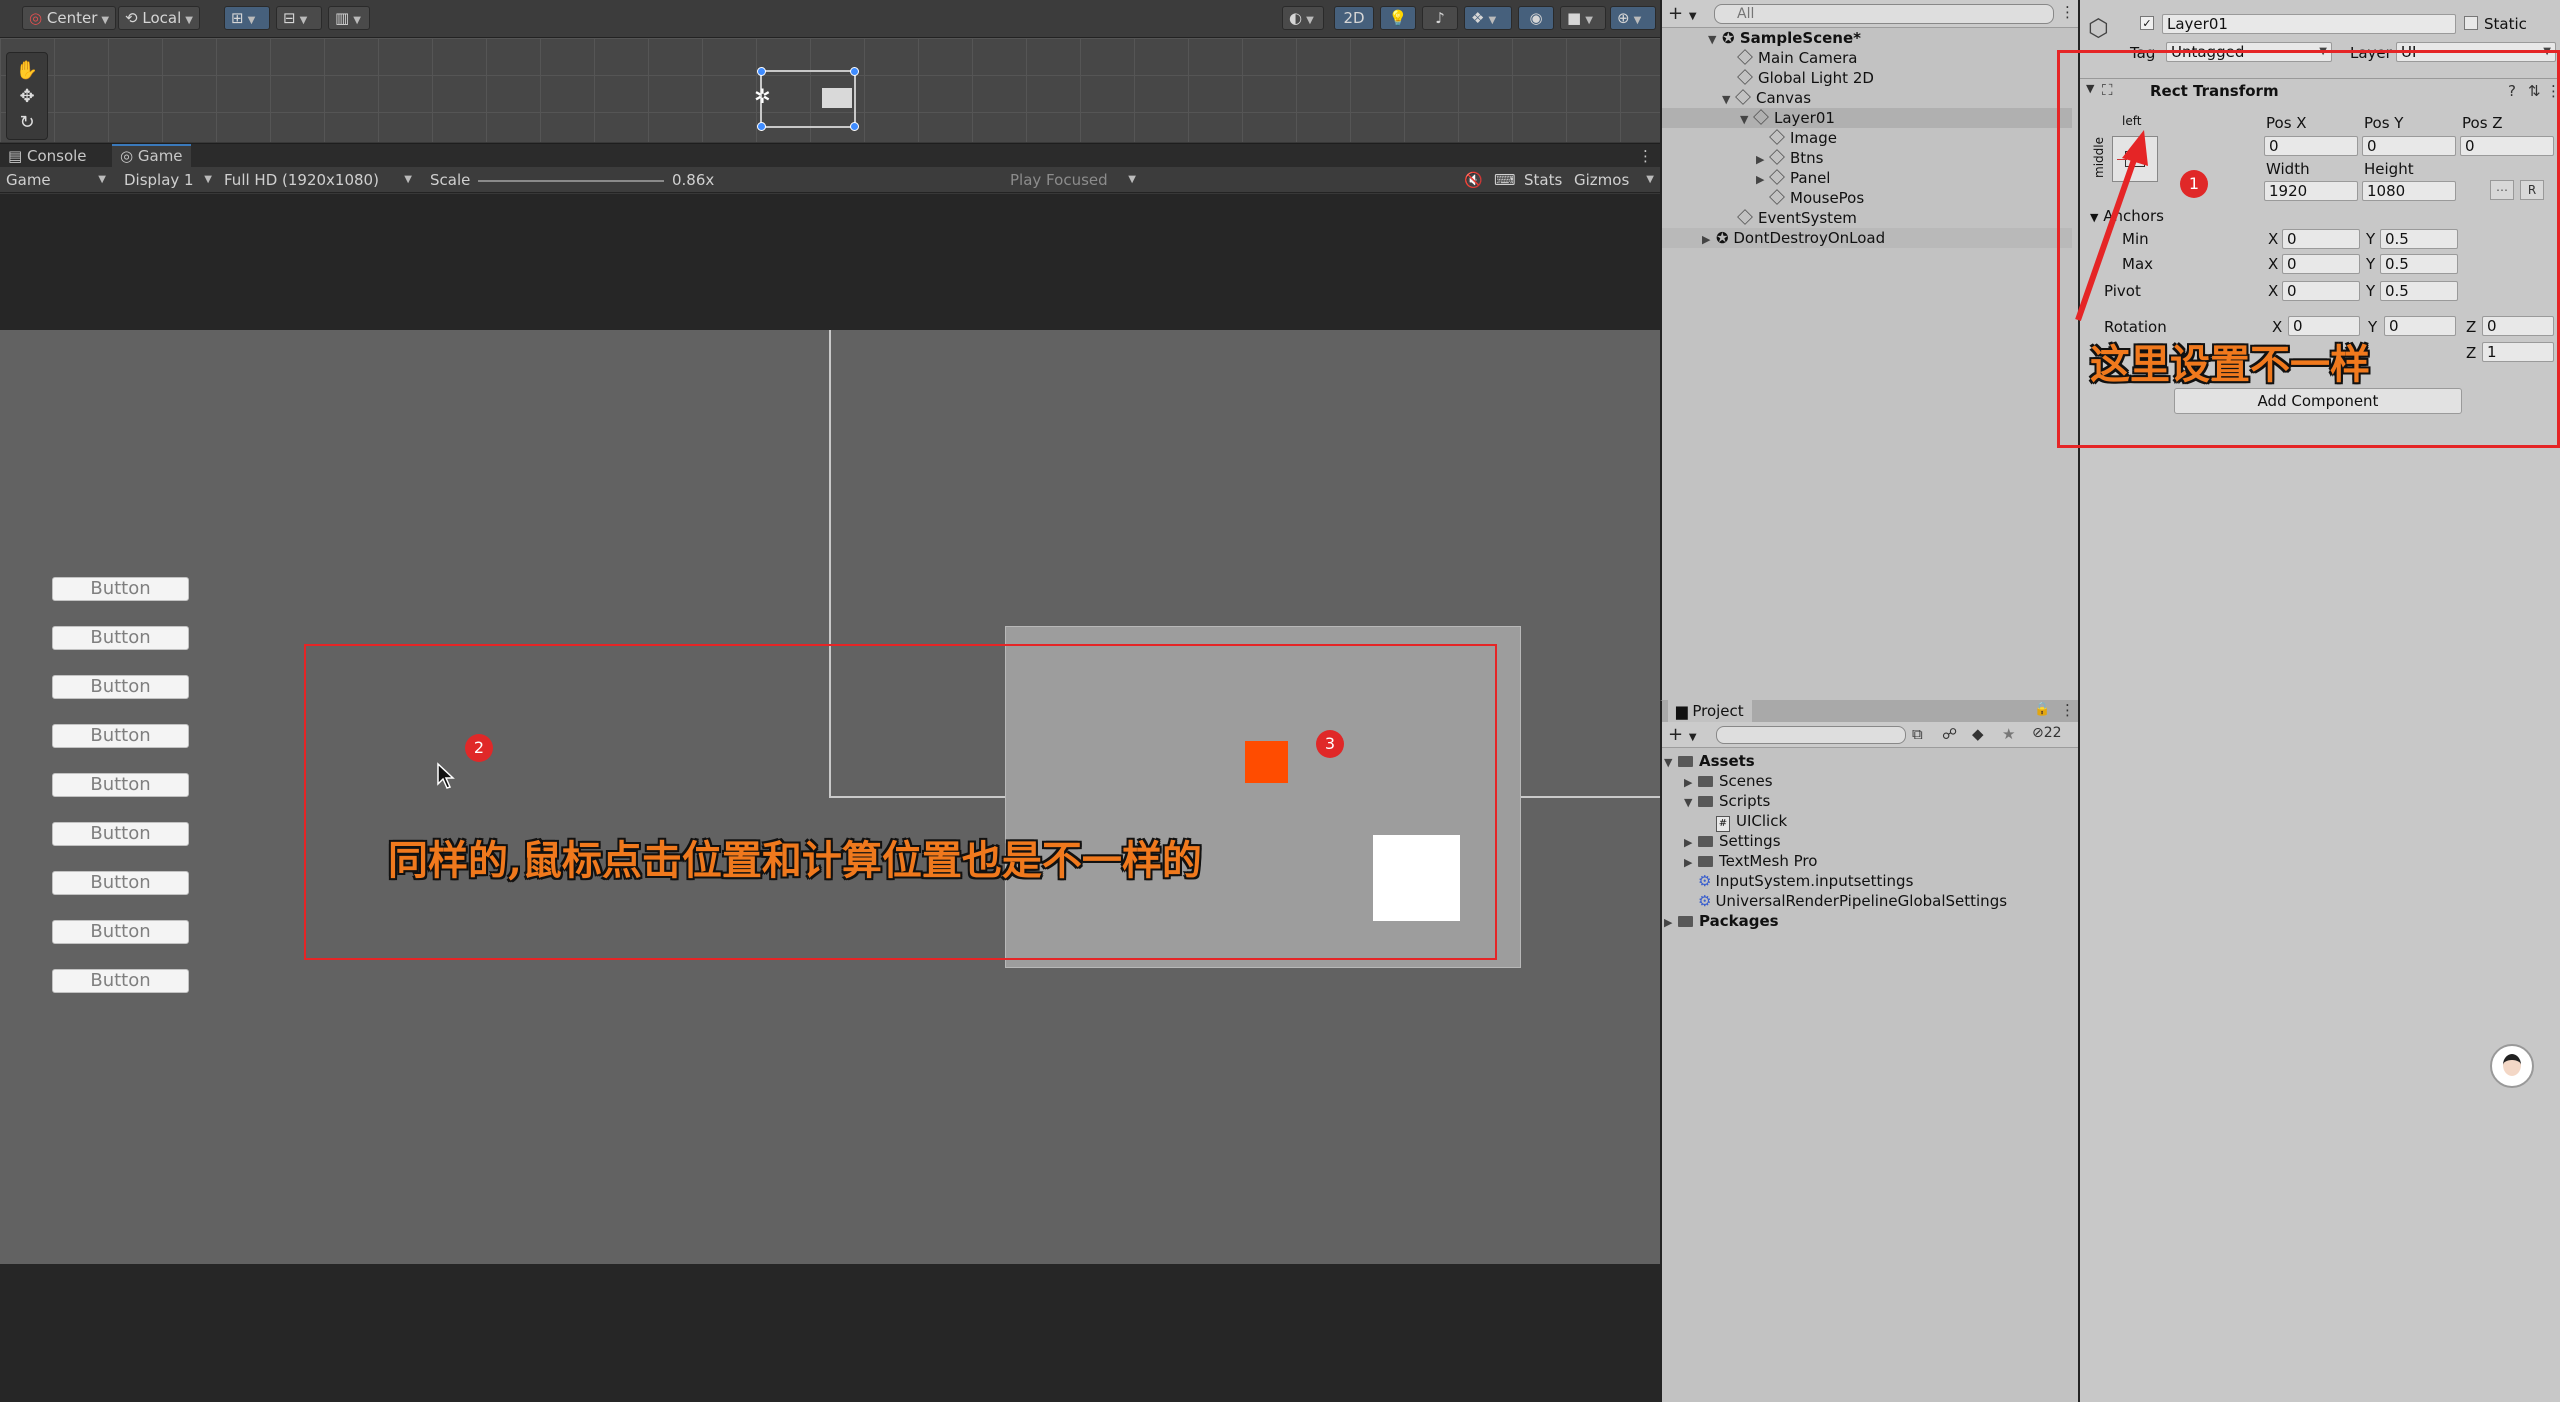  I want to click on scale-label: Scale, so click(450, 180).